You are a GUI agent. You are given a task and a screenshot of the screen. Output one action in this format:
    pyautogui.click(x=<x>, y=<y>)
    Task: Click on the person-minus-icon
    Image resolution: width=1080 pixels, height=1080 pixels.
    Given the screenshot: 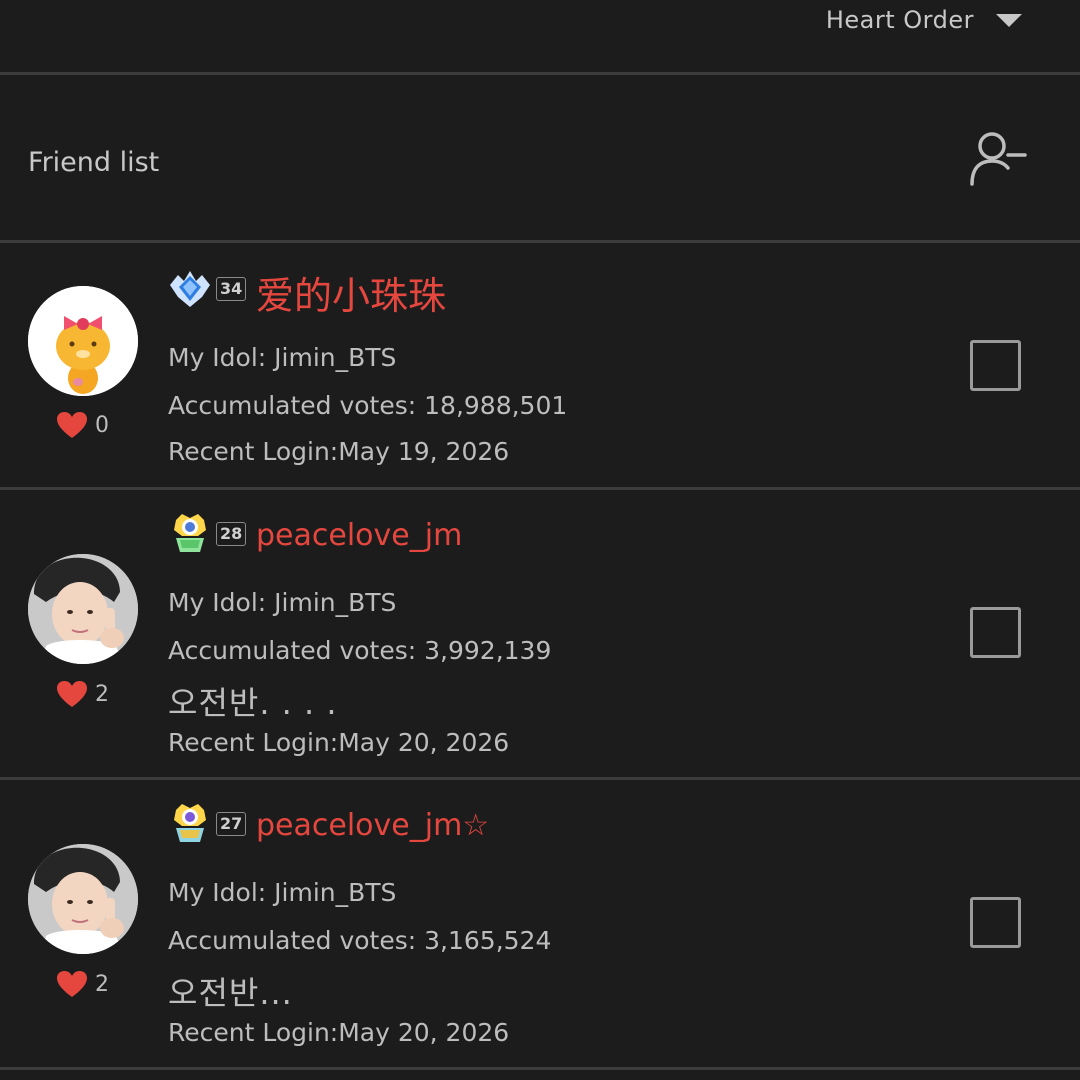 What is the action you would take?
    pyautogui.click(x=997, y=159)
    